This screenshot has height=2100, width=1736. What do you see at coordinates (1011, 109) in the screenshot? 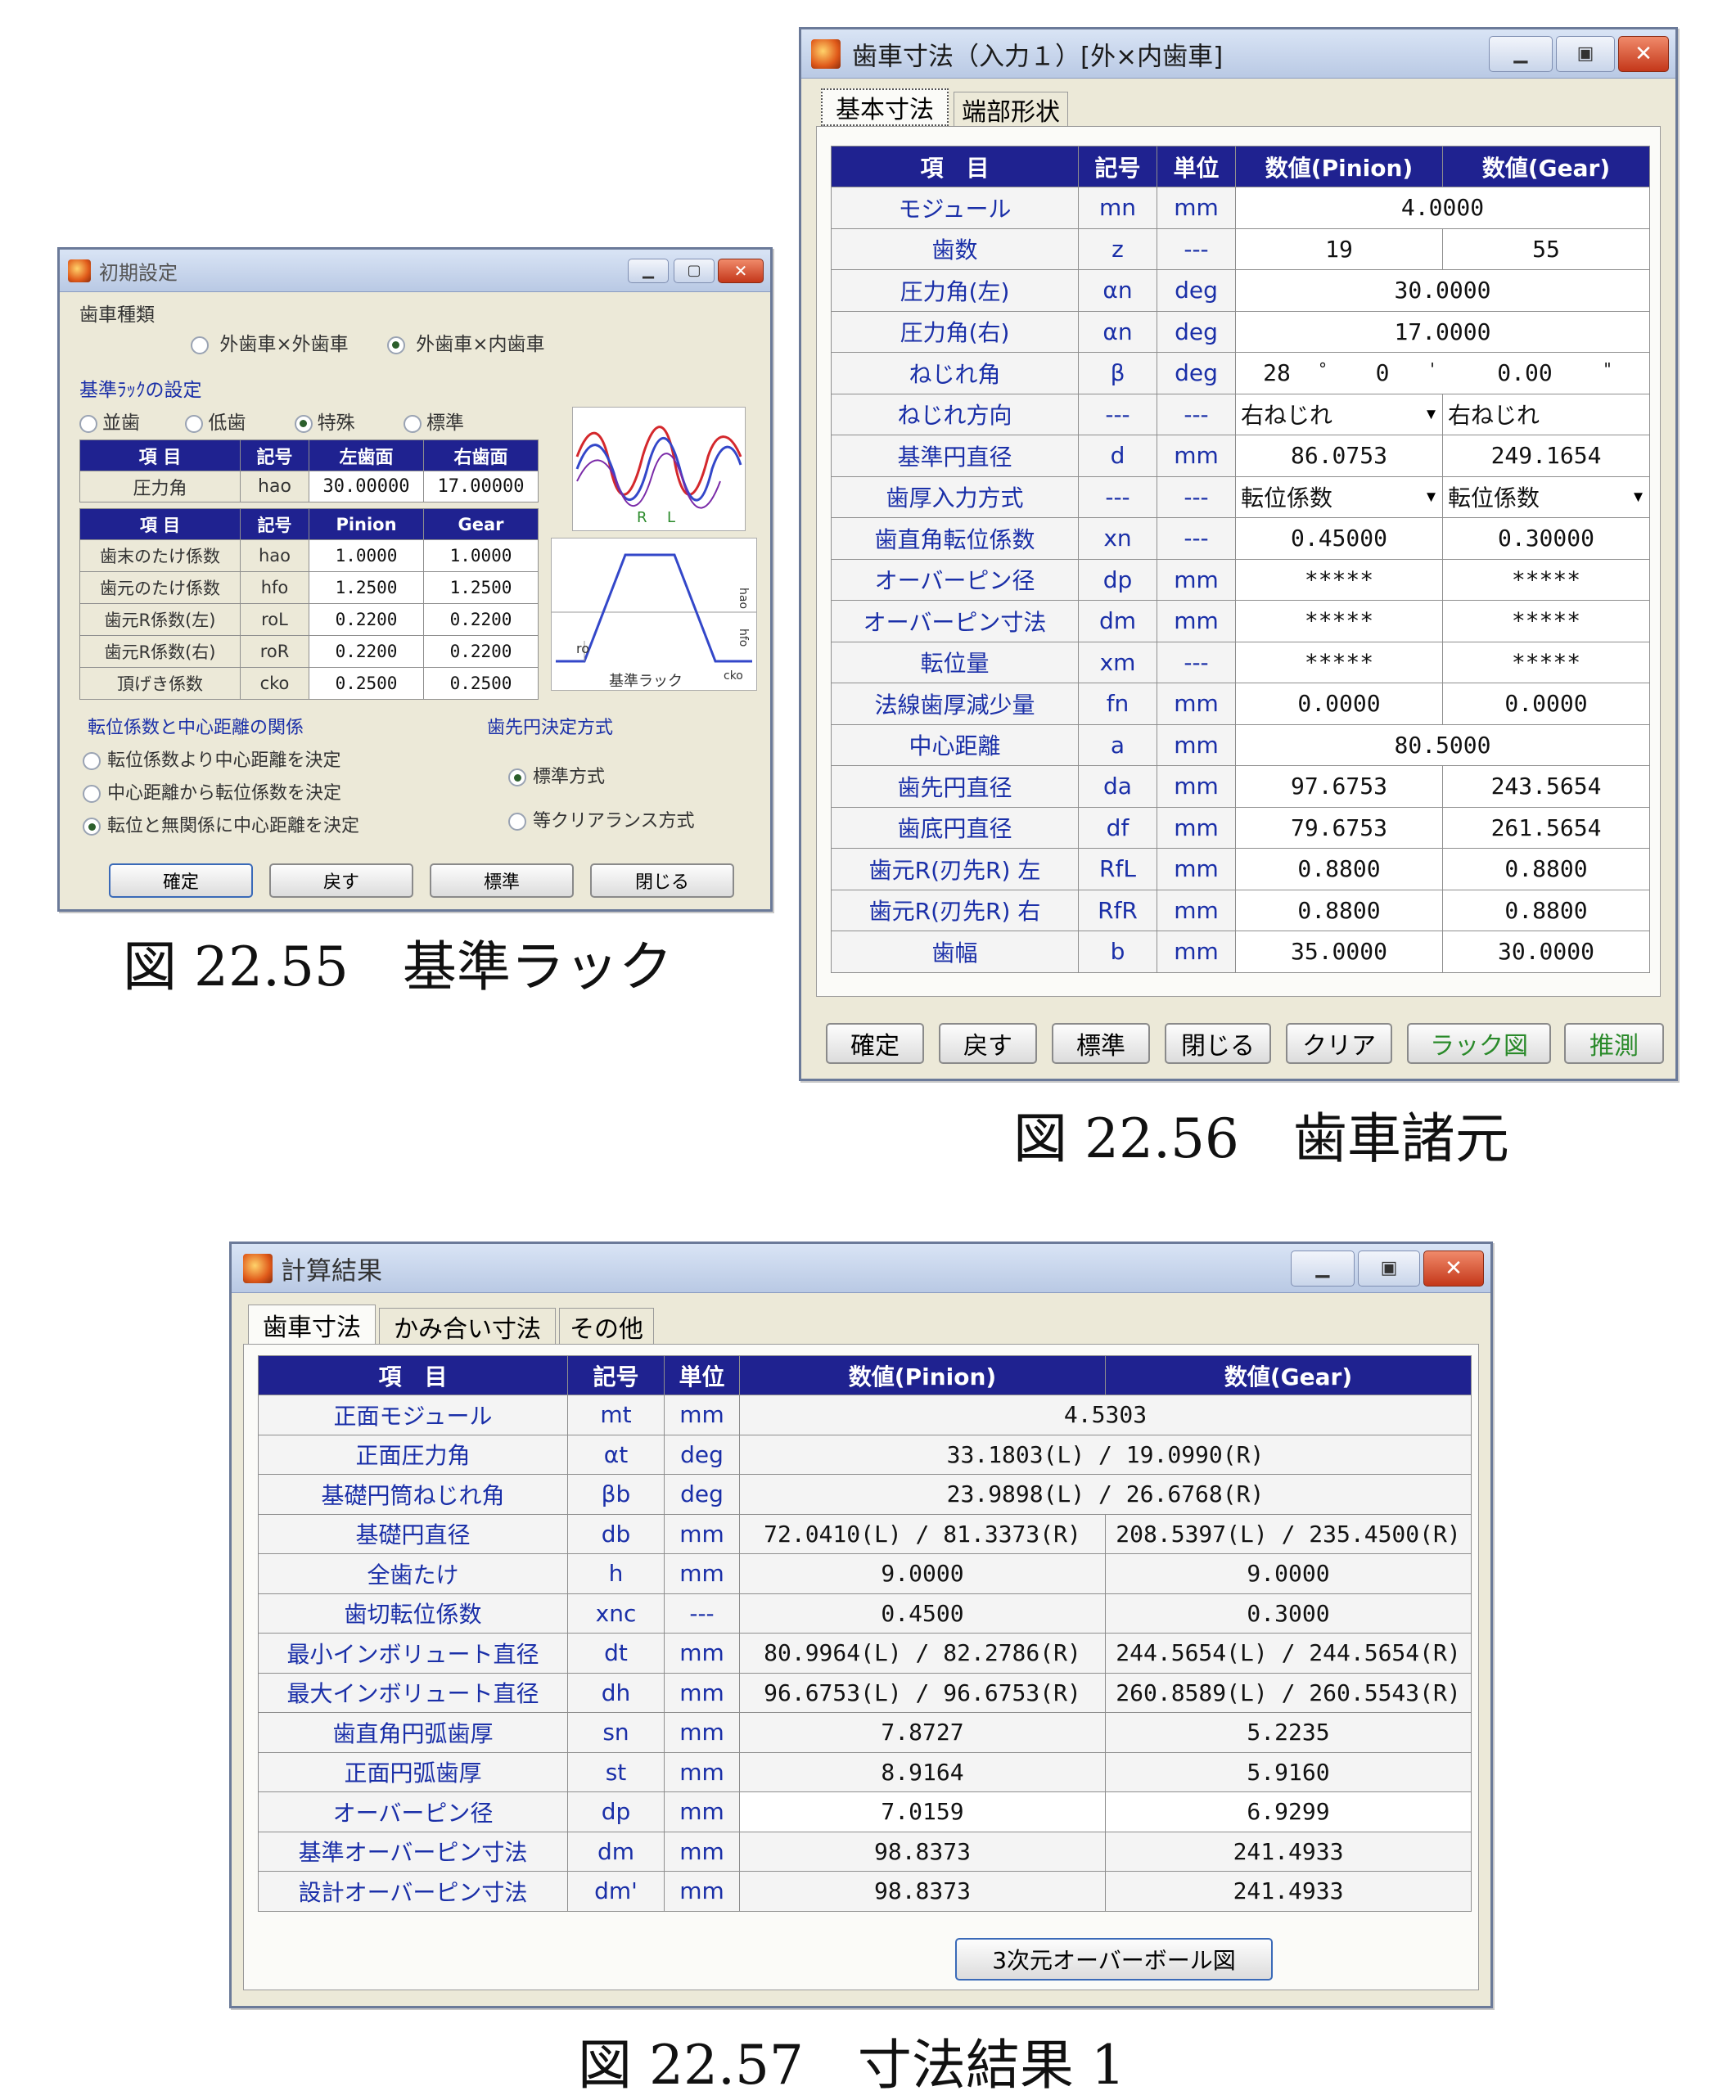
I see `tab-end-shape: 端部形状` at bounding box center [1011, 109].